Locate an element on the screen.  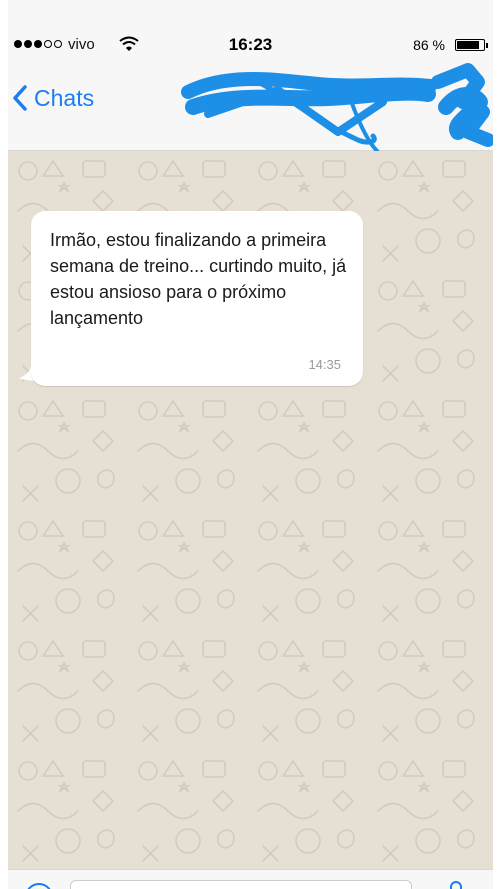
redacted-contact-name is located at coordinates (330, 109).